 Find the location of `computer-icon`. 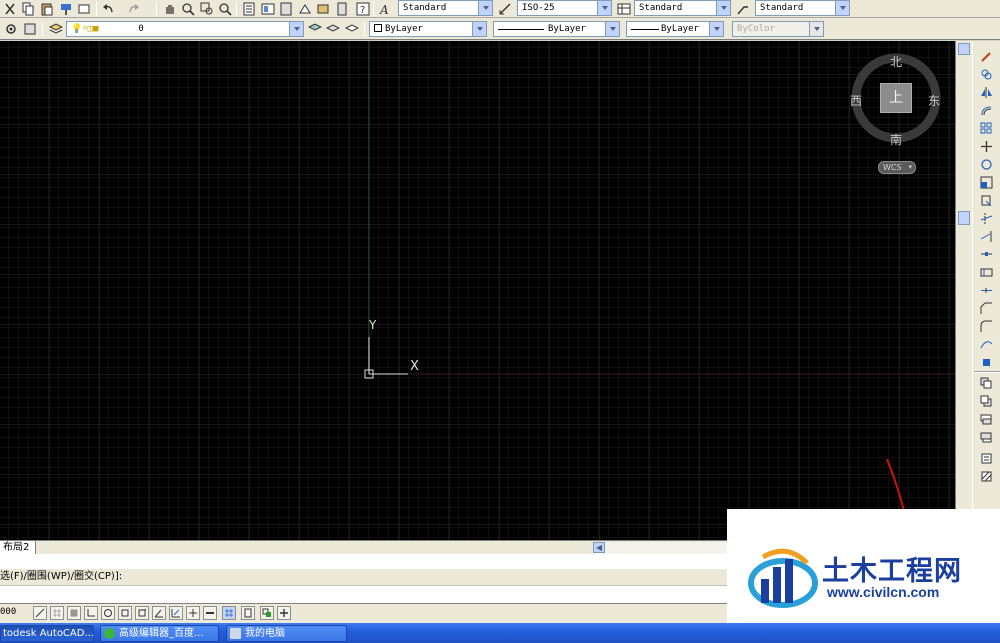

computer-icon is located at coordinates (235, 633).